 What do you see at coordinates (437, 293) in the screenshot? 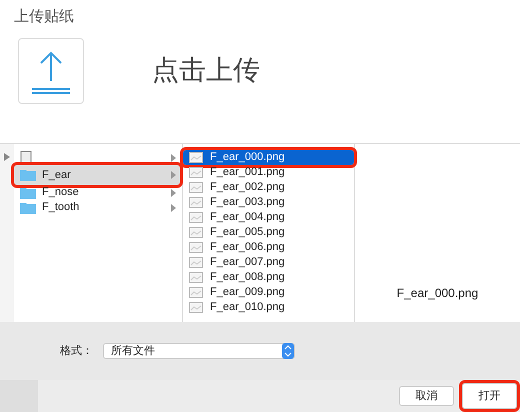
I see `preview-filename: F_ear_000.png` at bounding box center [437, 293].